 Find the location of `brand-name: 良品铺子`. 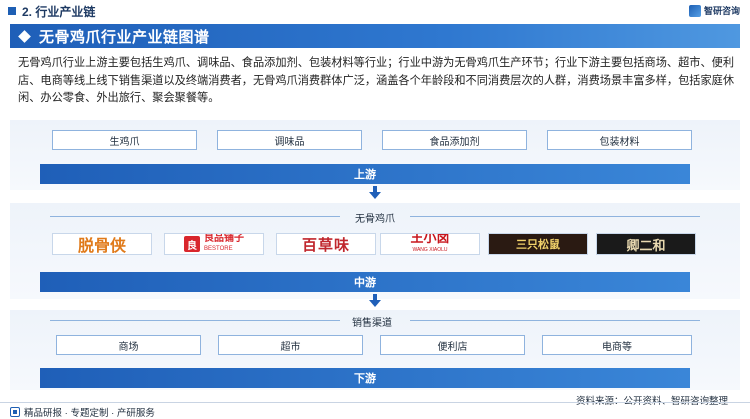

brand-name: 良品铺子 is located at coordinates (224, 238).